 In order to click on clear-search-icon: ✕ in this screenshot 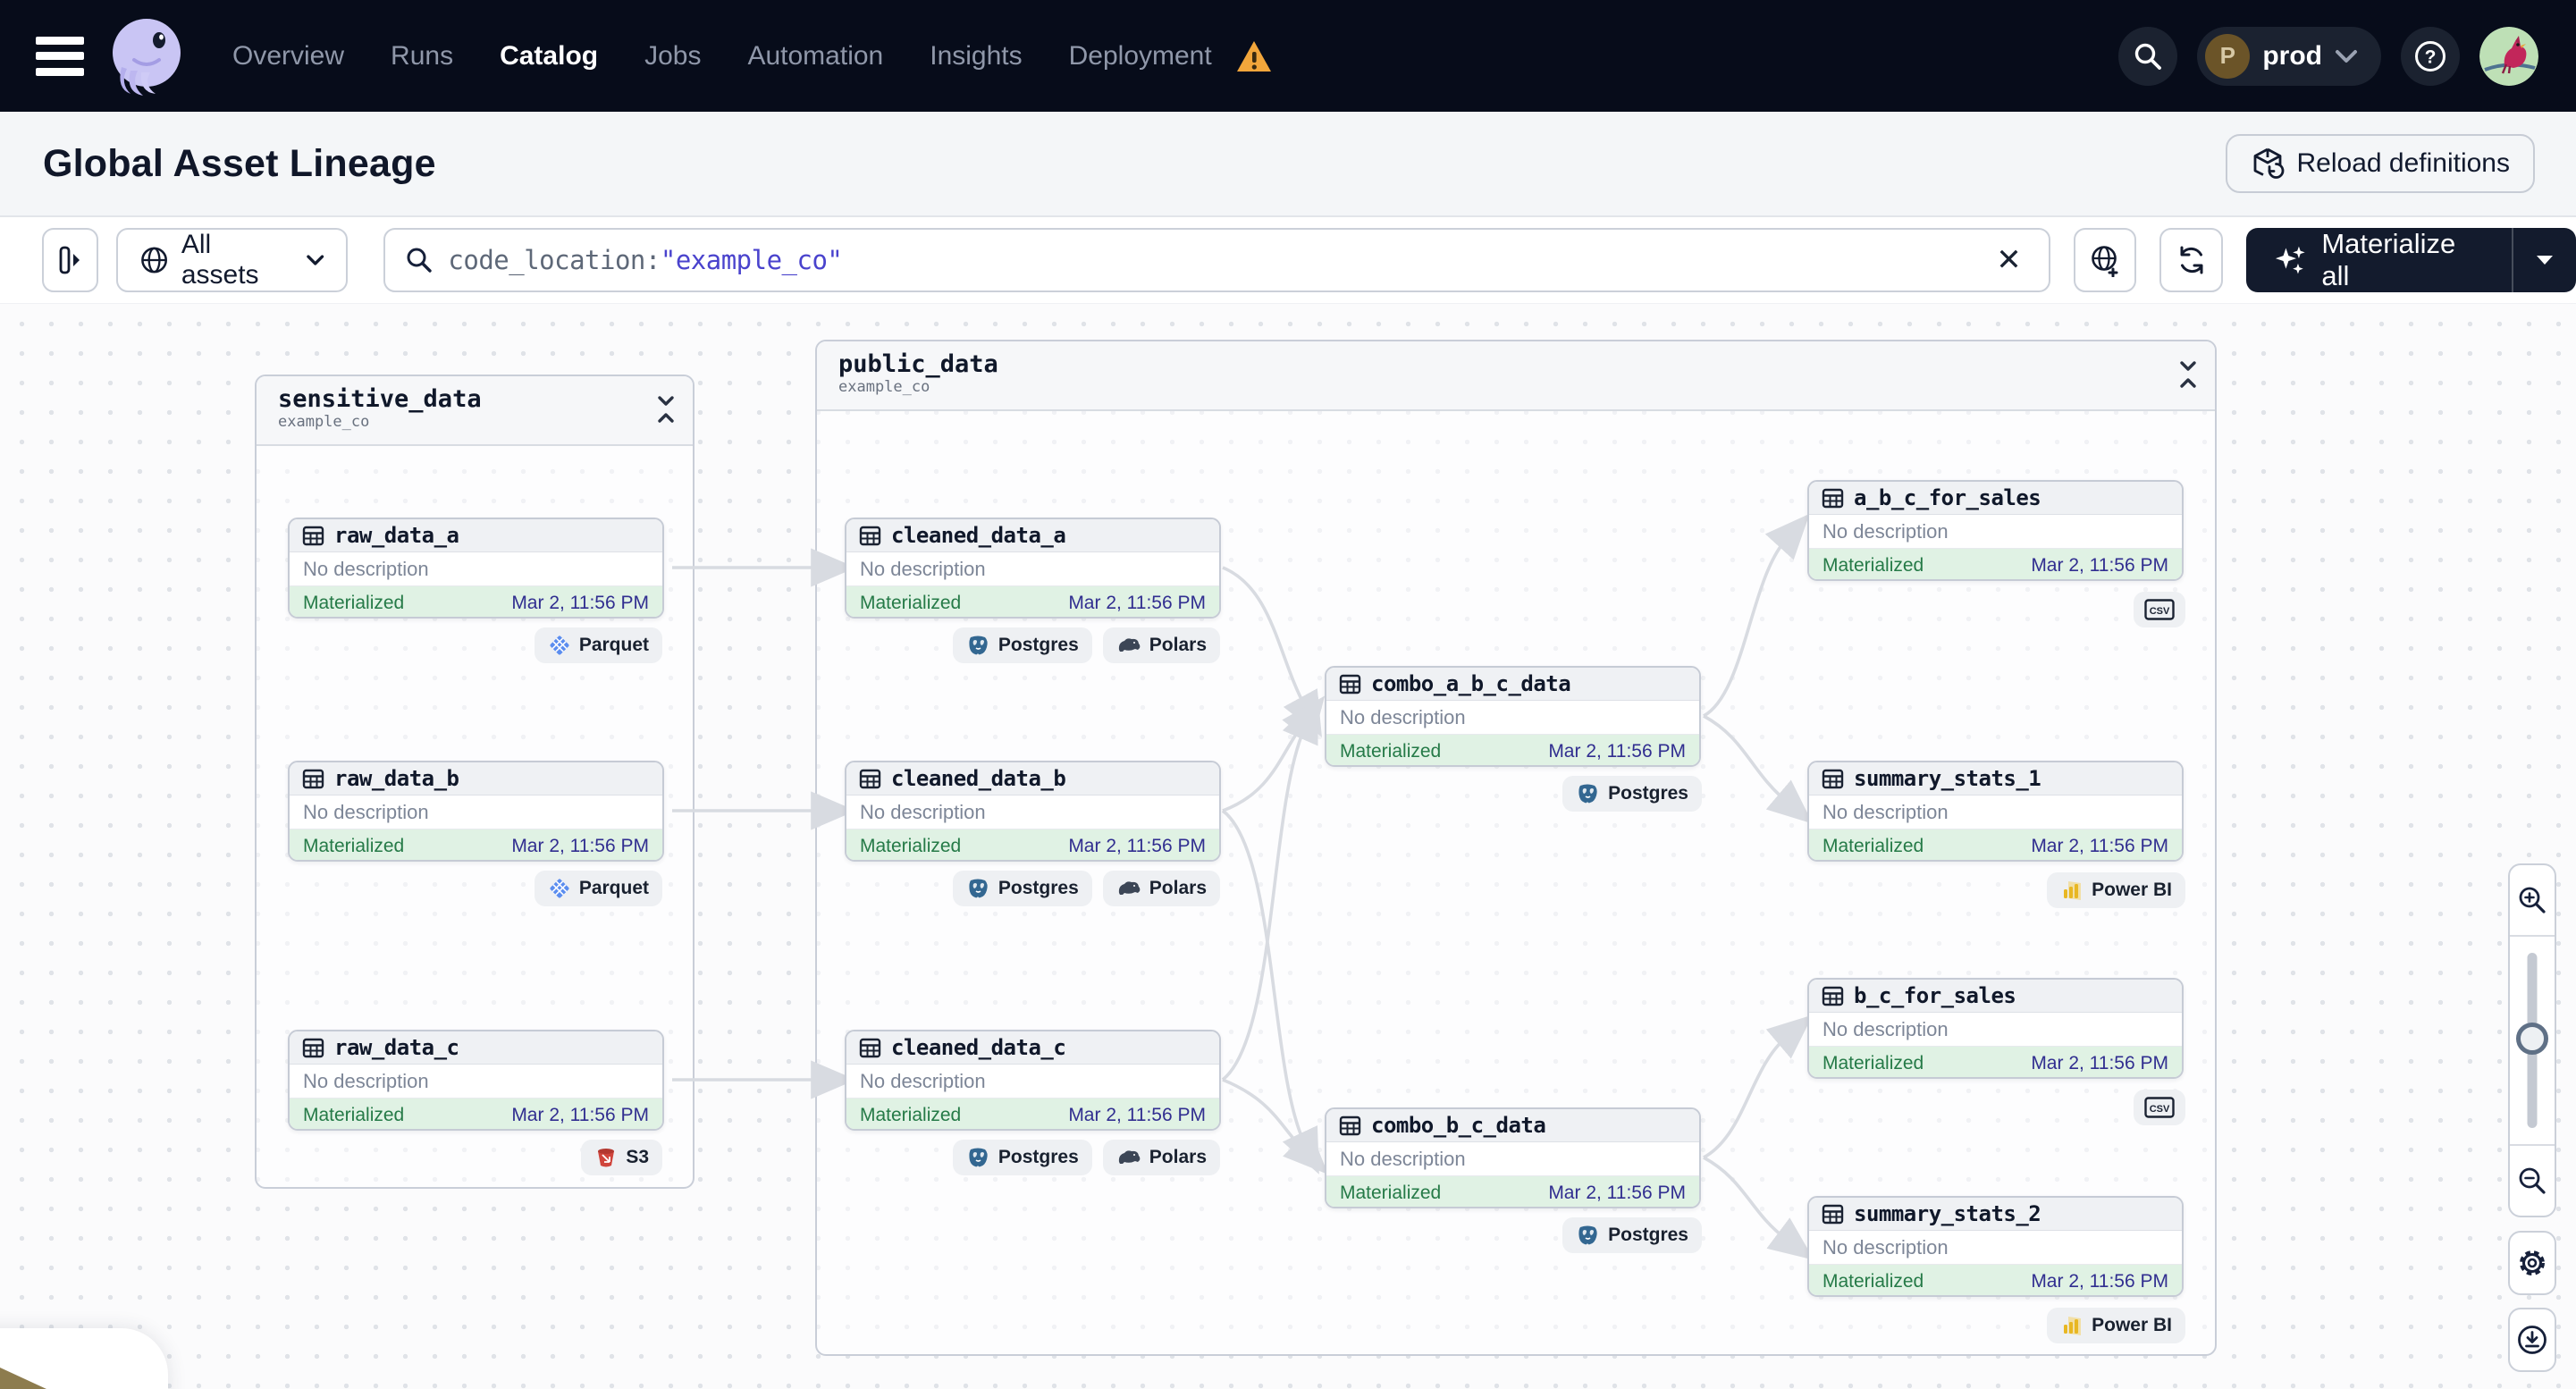, I will do `click(2009, 260)`.